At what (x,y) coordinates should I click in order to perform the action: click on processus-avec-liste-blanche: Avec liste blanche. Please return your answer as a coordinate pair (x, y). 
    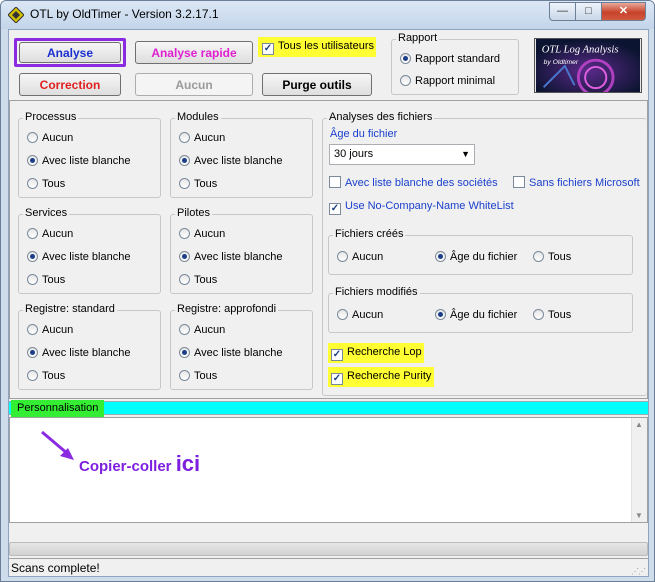
    Looking at the image, I should click on (78, 162).